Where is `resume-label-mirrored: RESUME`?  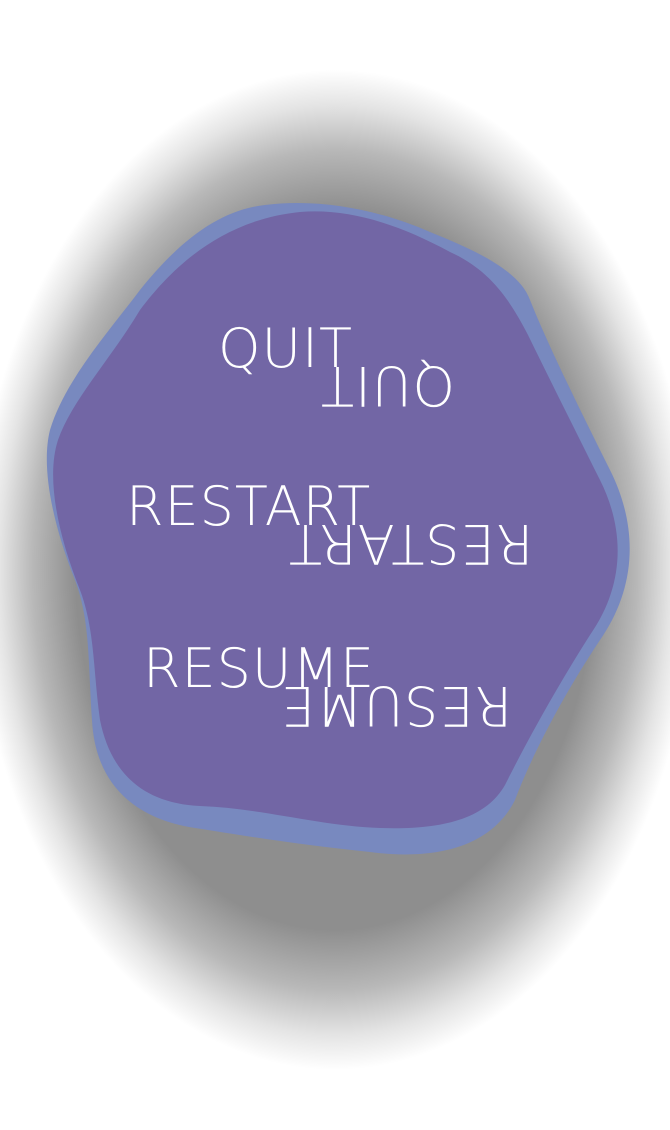 resume-label-mirrored: RESUME is located at coordinates (396, 705).